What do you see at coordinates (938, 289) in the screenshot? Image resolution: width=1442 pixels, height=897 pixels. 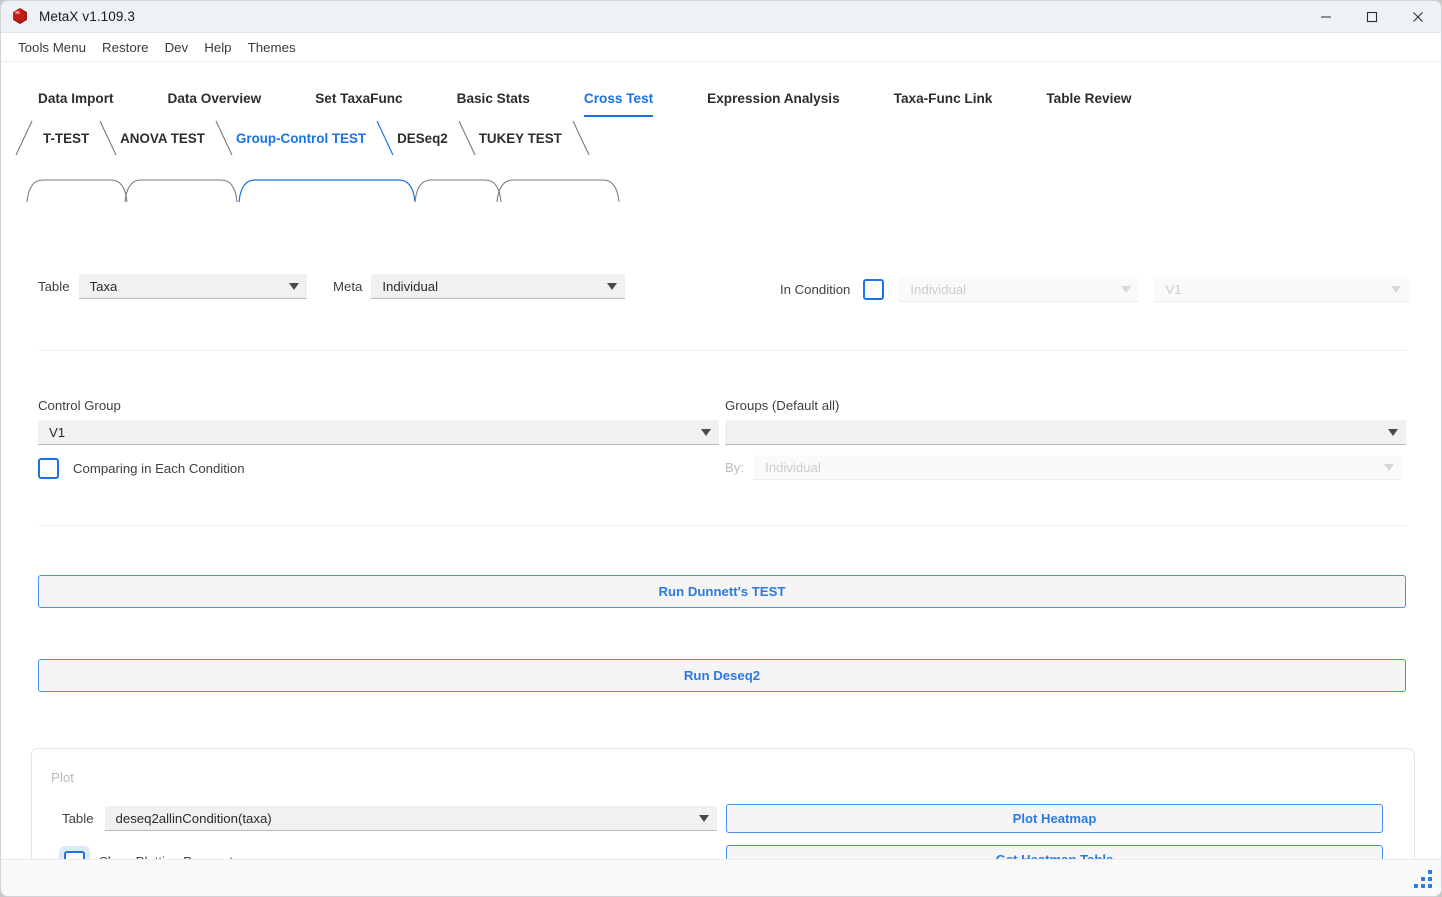 I see `condition-meta-value: Individual` at bounding box center [938, 289].